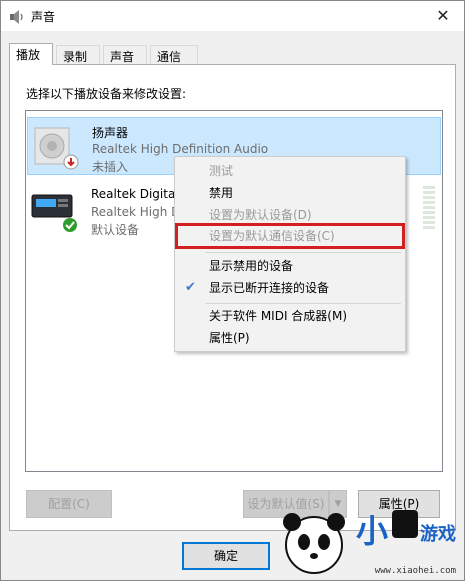 The height and width of the screenshot is (581, 465). What do you see at coordinates (290, 236) in the screenshot?
I see `menu-item-set-default-comm: 设置为默认通信设备(C)` at bounding box center [290, 236].